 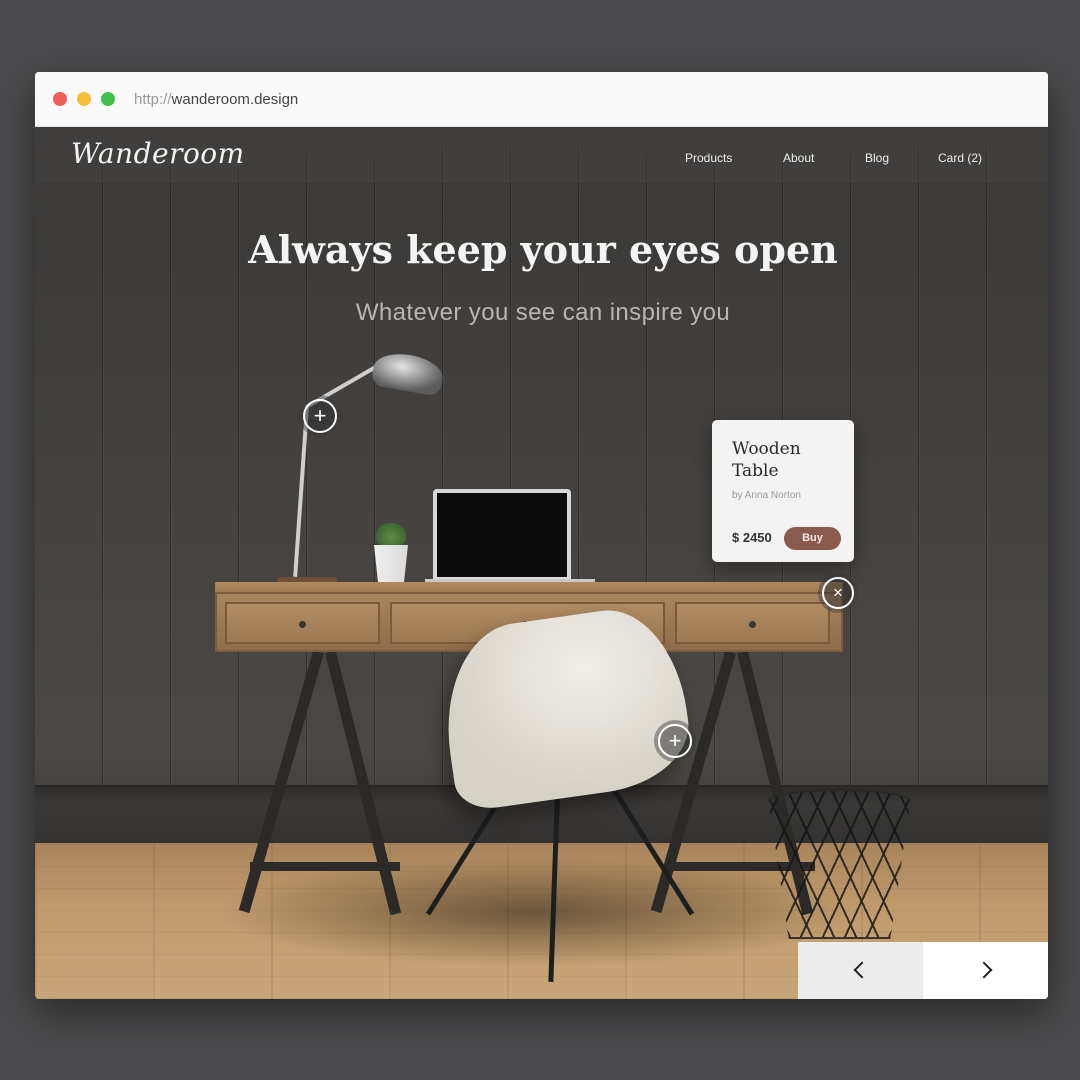 What do you see at coordinates (541, 155) in the screenshot?
I see `site-header: Wanderoom Products About Blog Card (2)` at bounding box center [541, 155].